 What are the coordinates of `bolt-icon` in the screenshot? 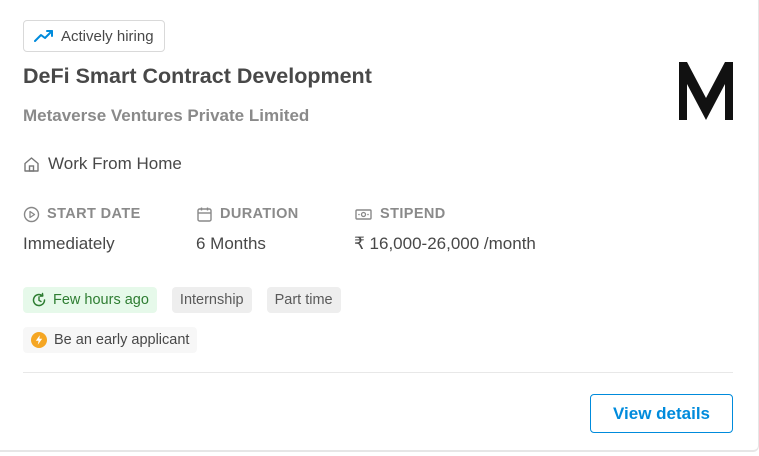 It's located at (39, 340).